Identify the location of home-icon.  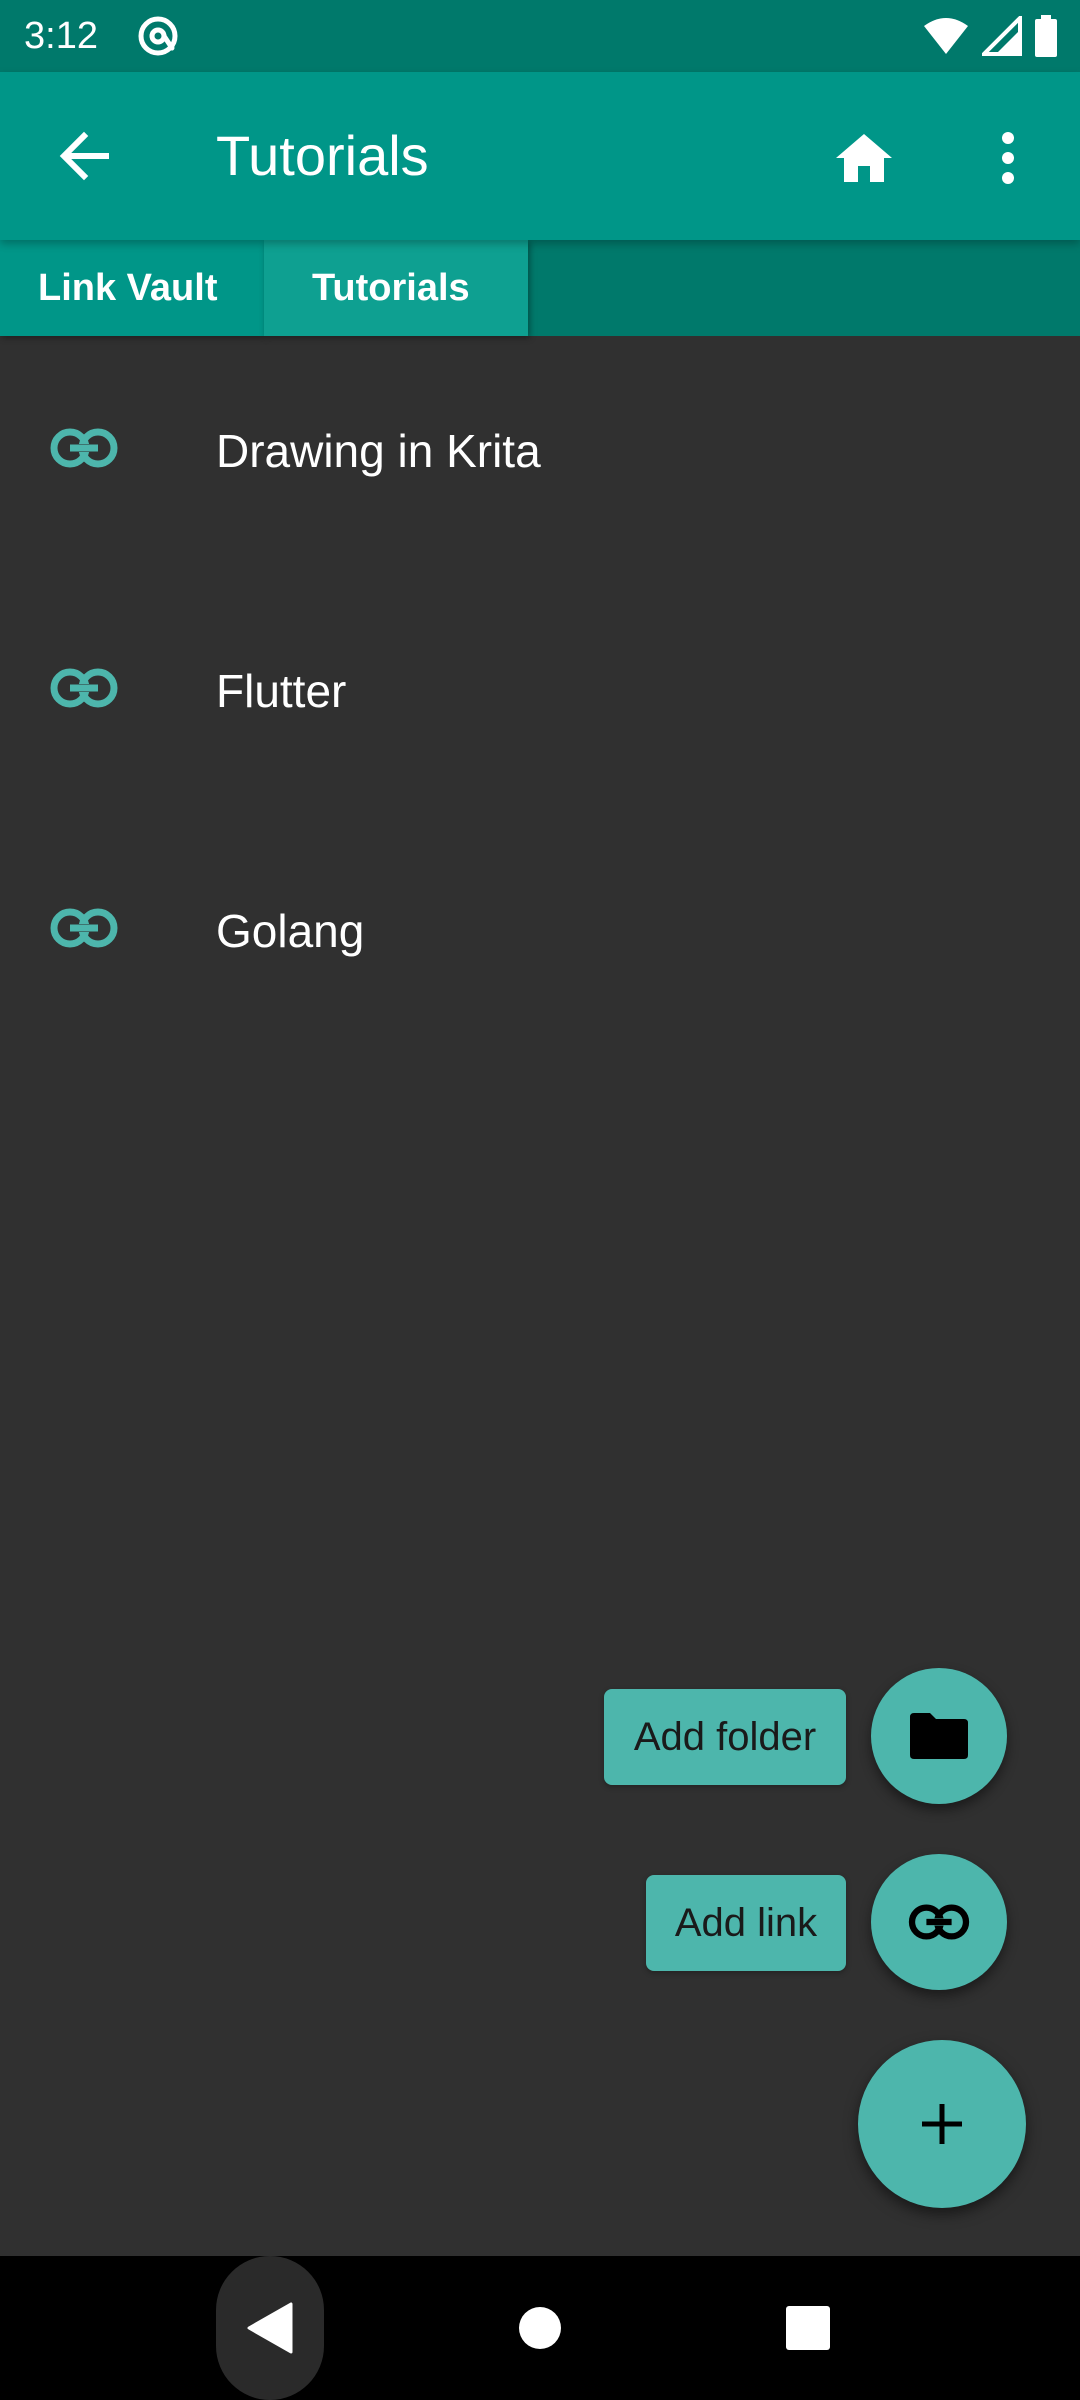
(864, 158).